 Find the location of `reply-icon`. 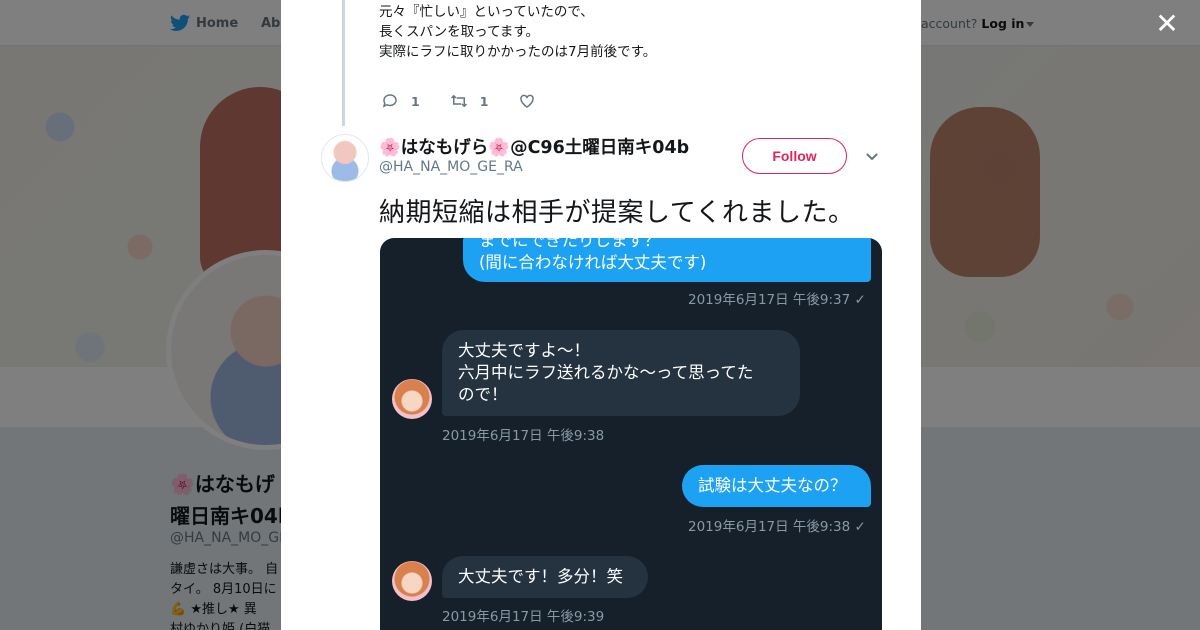

reply-icon is located at coordinates (389, 101).